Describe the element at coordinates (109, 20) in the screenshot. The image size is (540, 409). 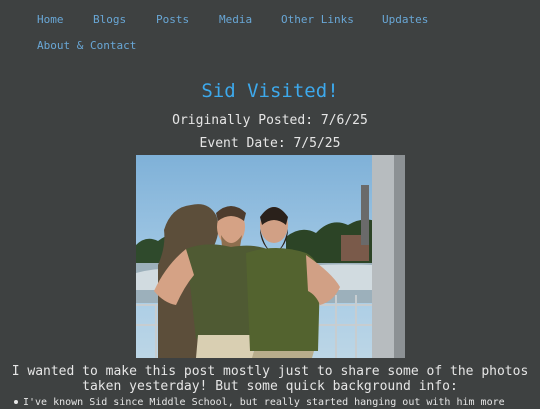
I see `nav-blogs-link: Blogs` at that location.